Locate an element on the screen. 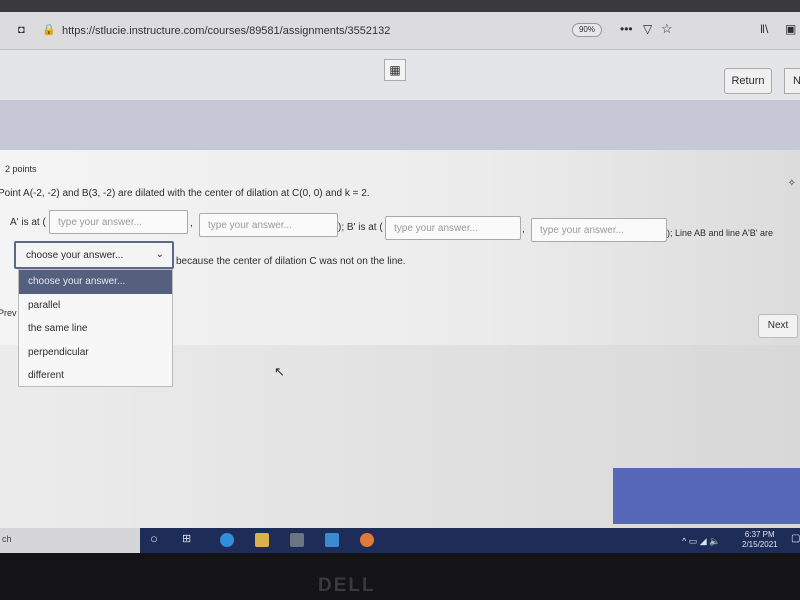 This screenshot has width=800, height=600. library-icon: ‖\ is located at coordinates (764, 29).